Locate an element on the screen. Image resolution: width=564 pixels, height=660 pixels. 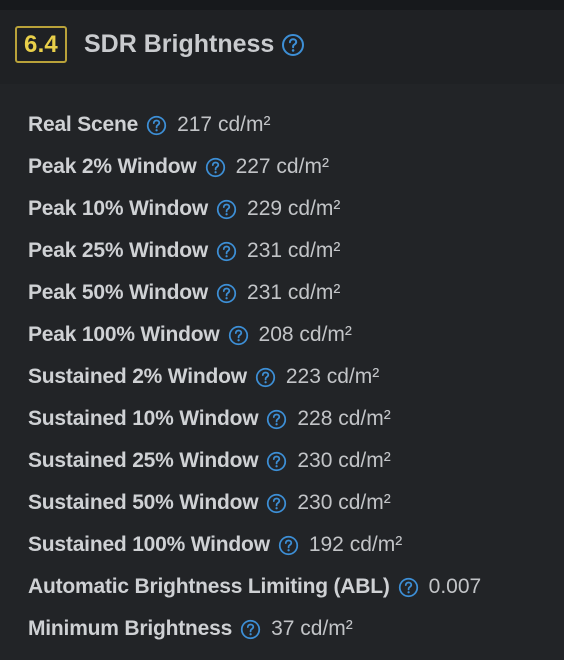
row-value: 0.007 is located at coordinates (455, 586).